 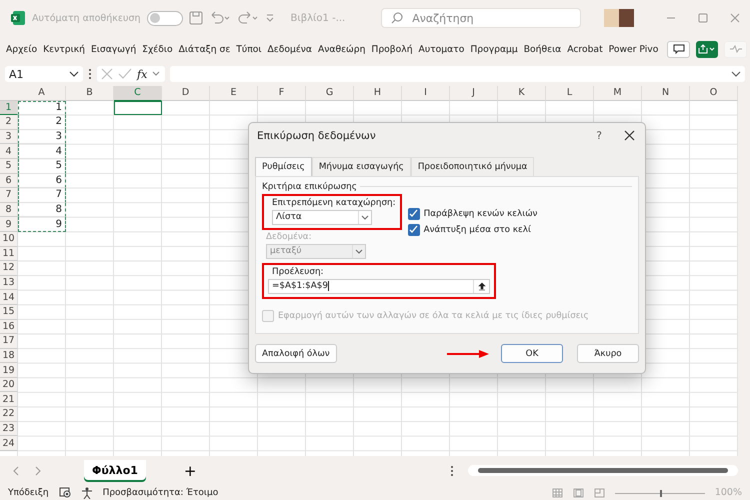 I want to click on ribbon-tab: Σχέδιο, so click(x=157, y=49).